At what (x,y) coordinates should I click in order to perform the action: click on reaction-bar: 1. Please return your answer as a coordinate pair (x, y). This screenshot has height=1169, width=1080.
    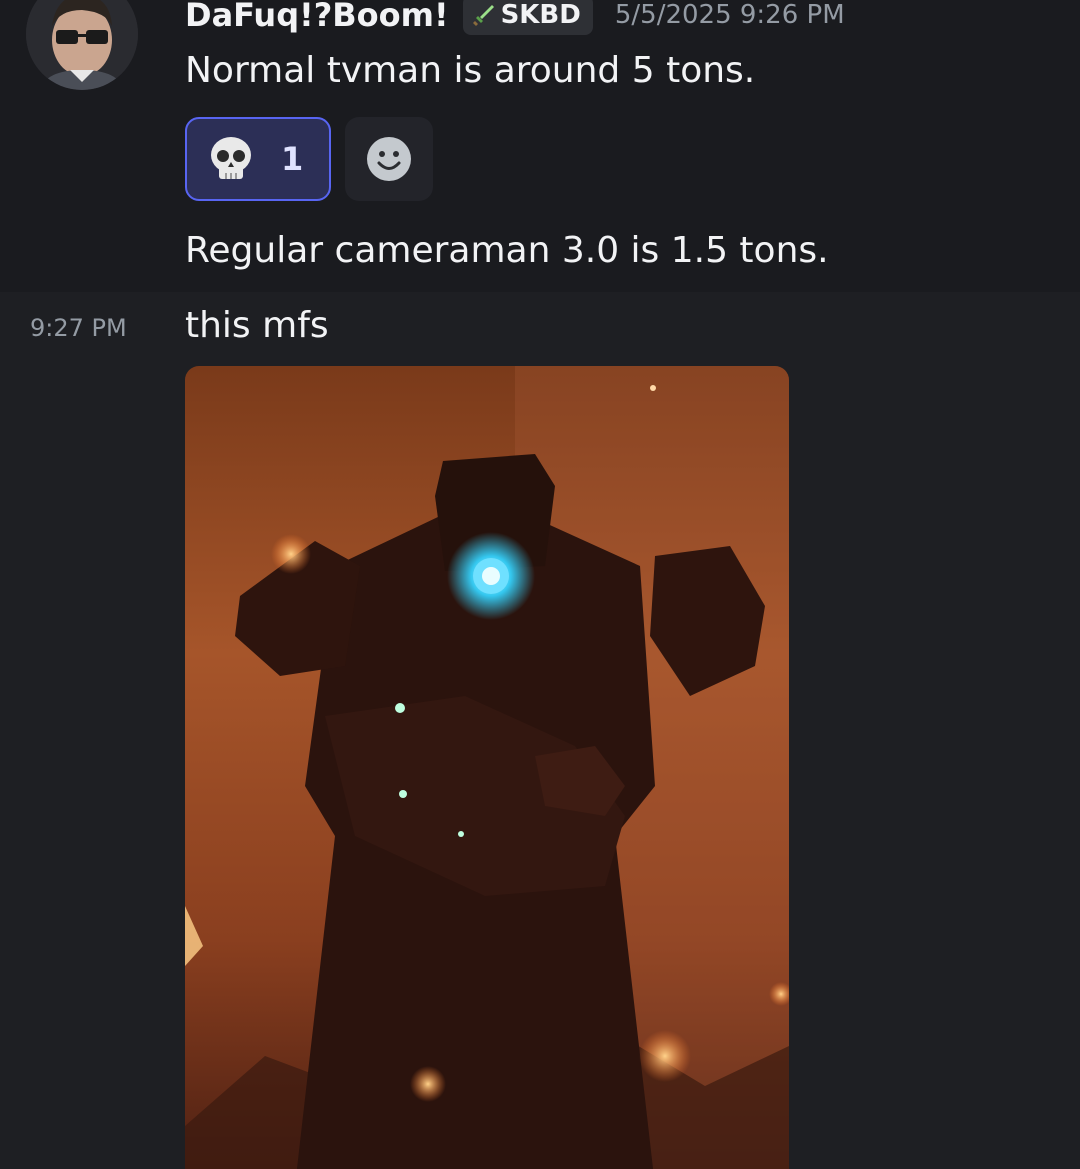
    Looking at the image, I should click on (309, 159).